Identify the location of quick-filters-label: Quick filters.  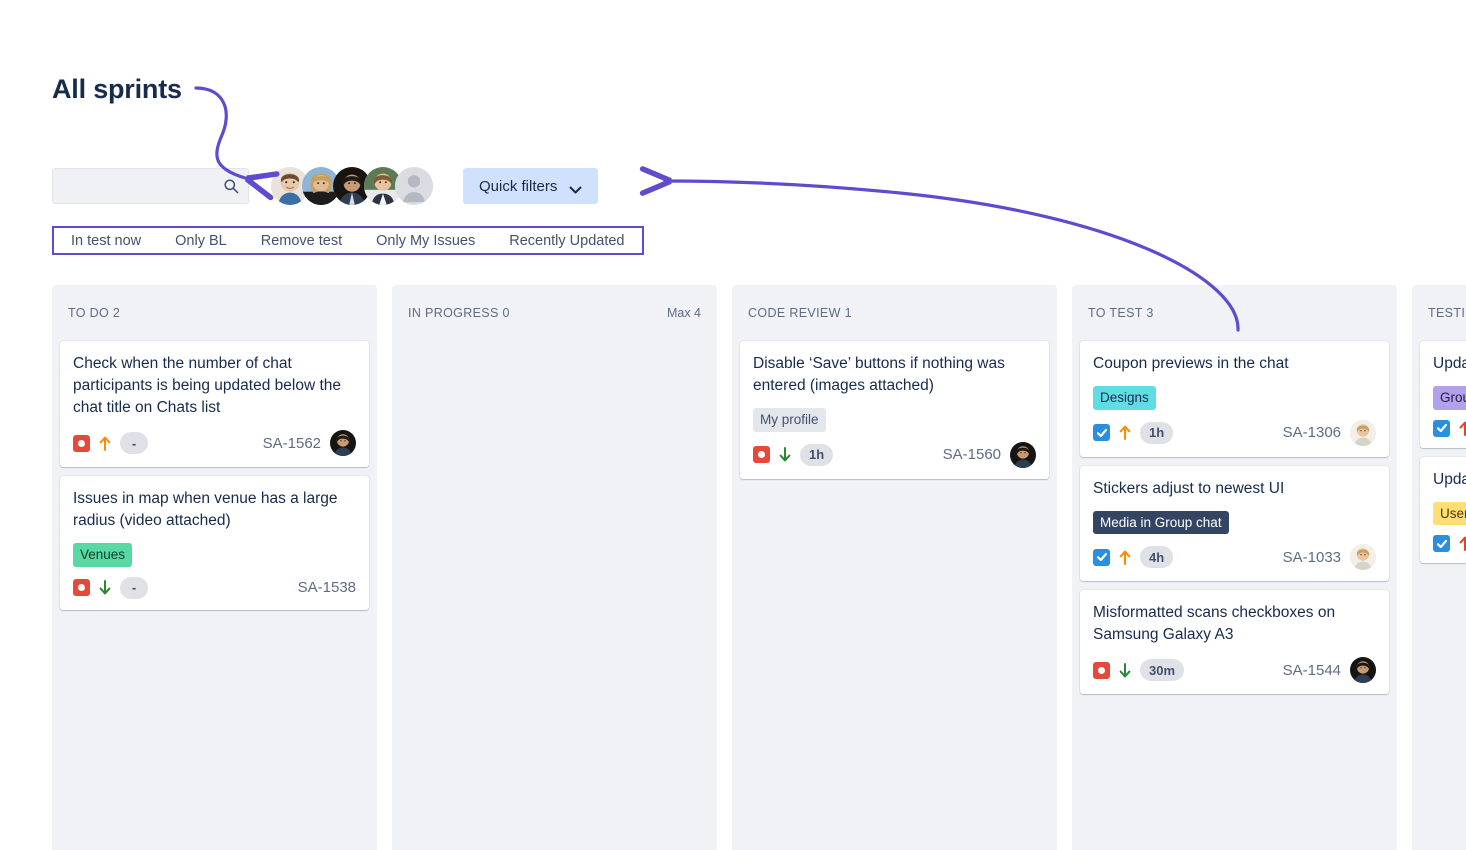
(518, 186).